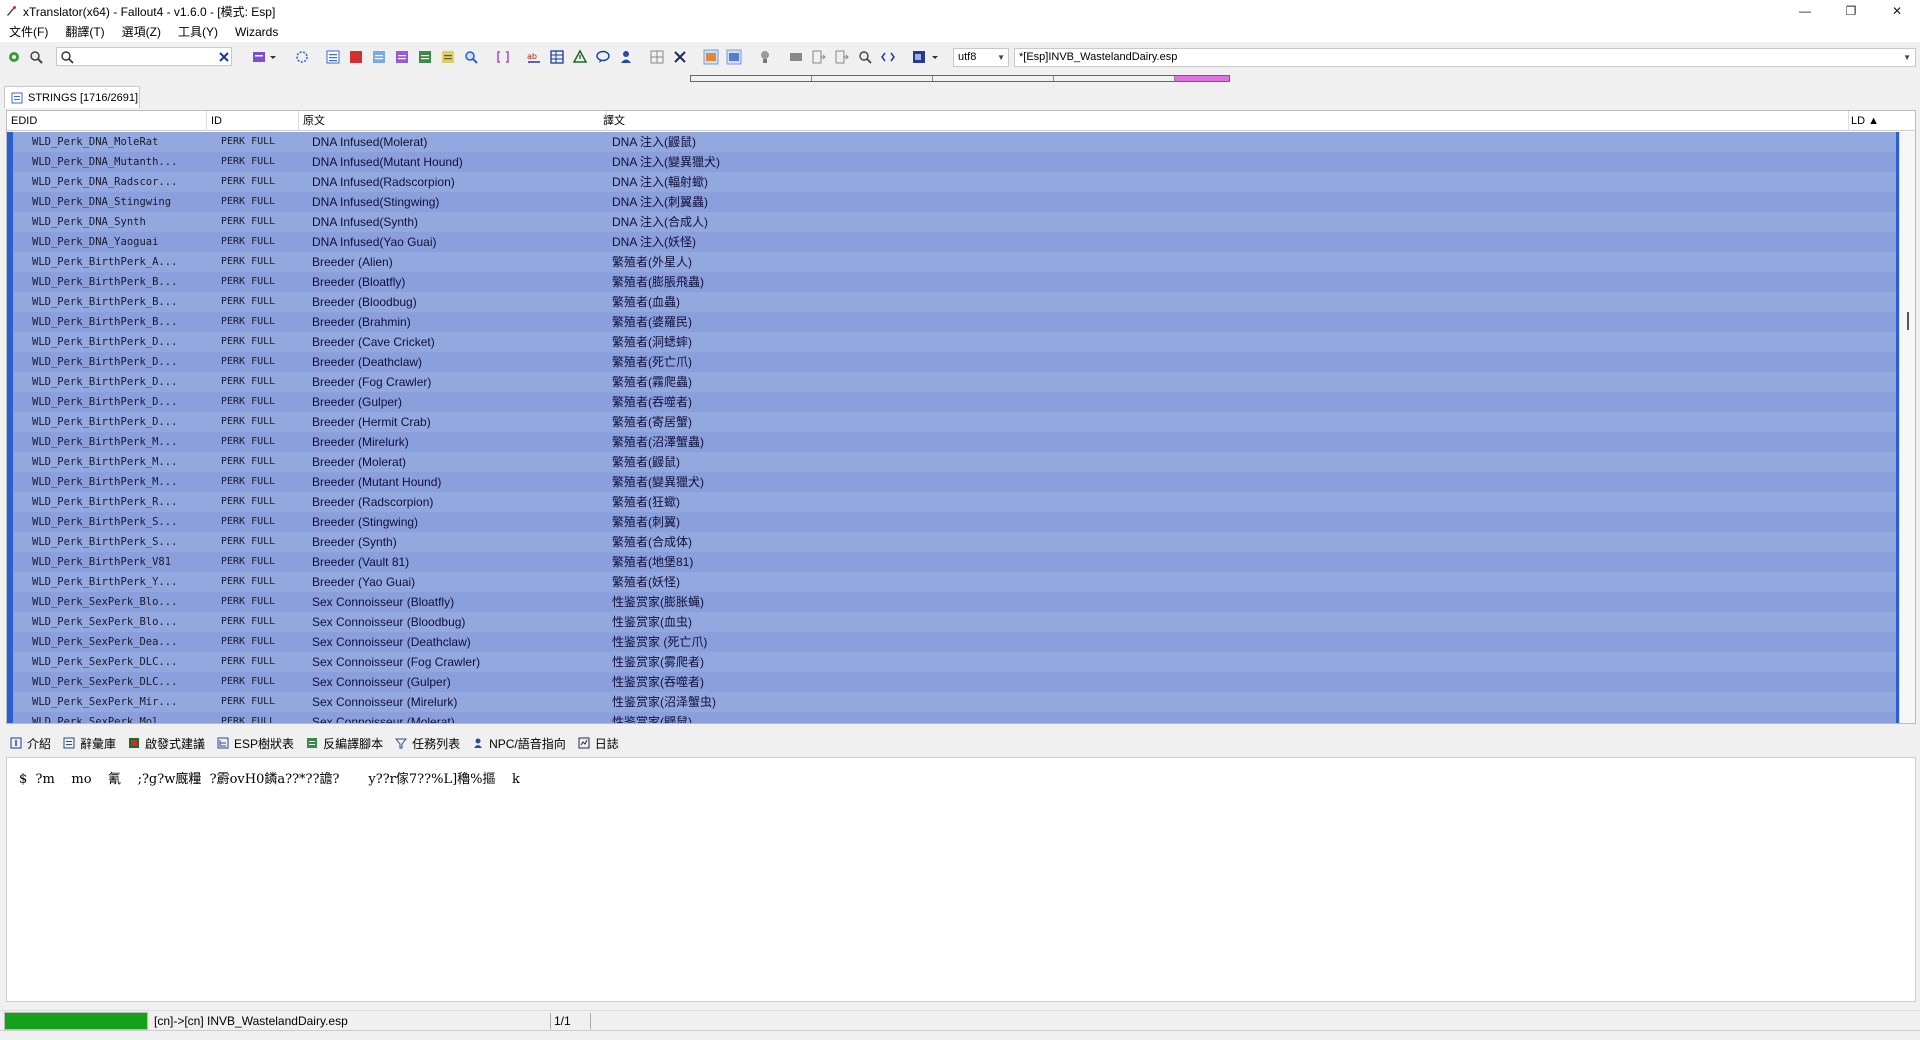  Describe the element at coordinates (503, 57) in the screenshot. I see `brackets-icon` at that location.